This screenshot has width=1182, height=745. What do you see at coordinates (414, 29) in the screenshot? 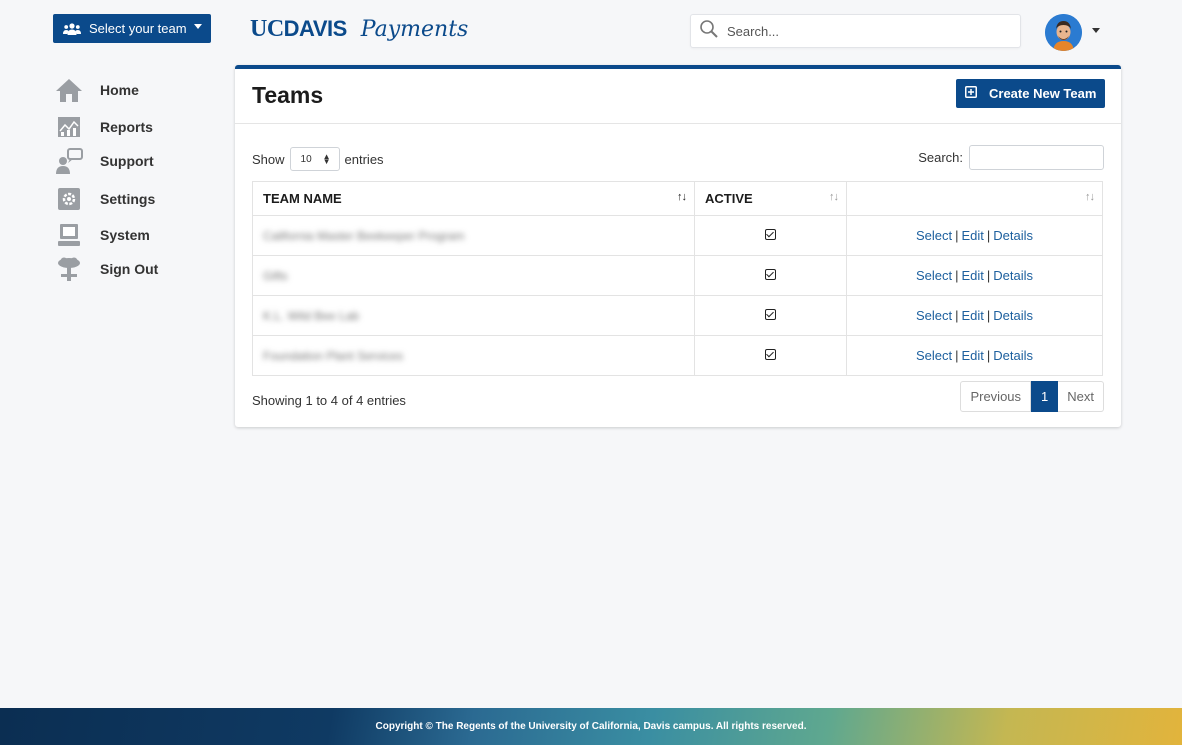
I see `logo-payments: Payments` at bounding box center [414, 29].